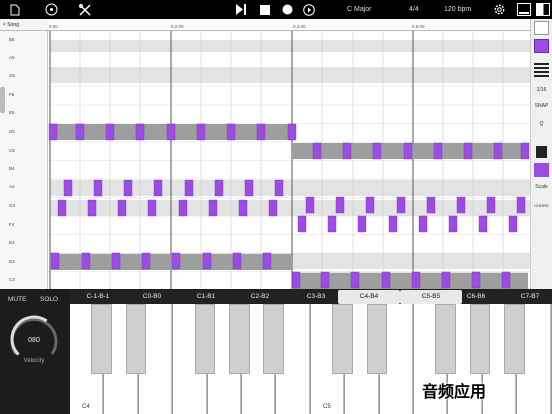  I want to click on pencil-tool-icon, so click(541, 28).